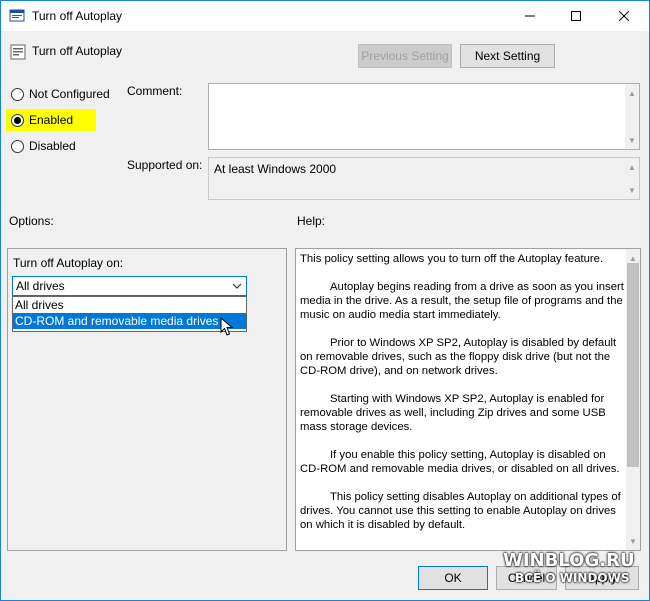 This screenshot has height=601, width=650. I want to click on supported-label: Supported on:, so click(165, 165).